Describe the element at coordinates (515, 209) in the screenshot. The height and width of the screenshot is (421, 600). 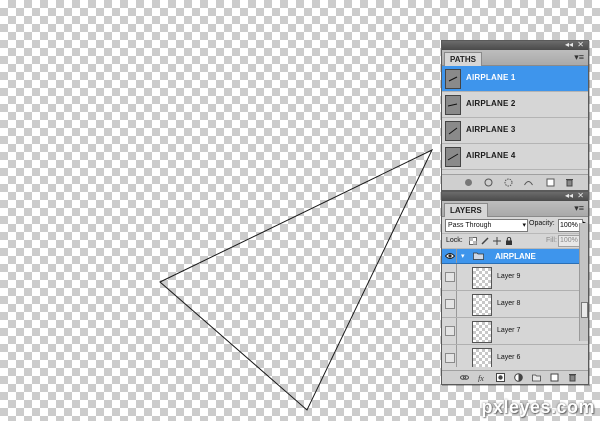
I see `layers-tabbar: LAYERS ▾≡` at that location.